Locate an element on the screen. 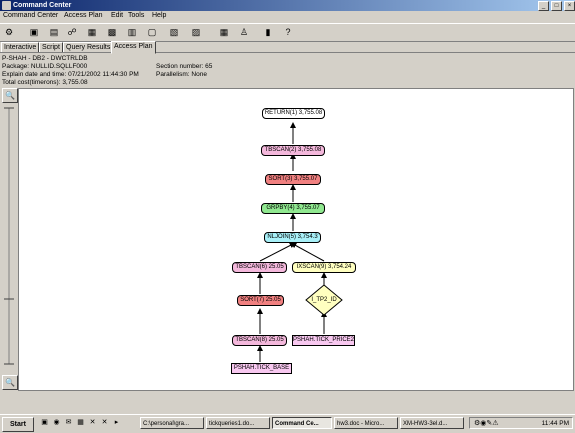  close-button: × is located at coordinates (569, 6).